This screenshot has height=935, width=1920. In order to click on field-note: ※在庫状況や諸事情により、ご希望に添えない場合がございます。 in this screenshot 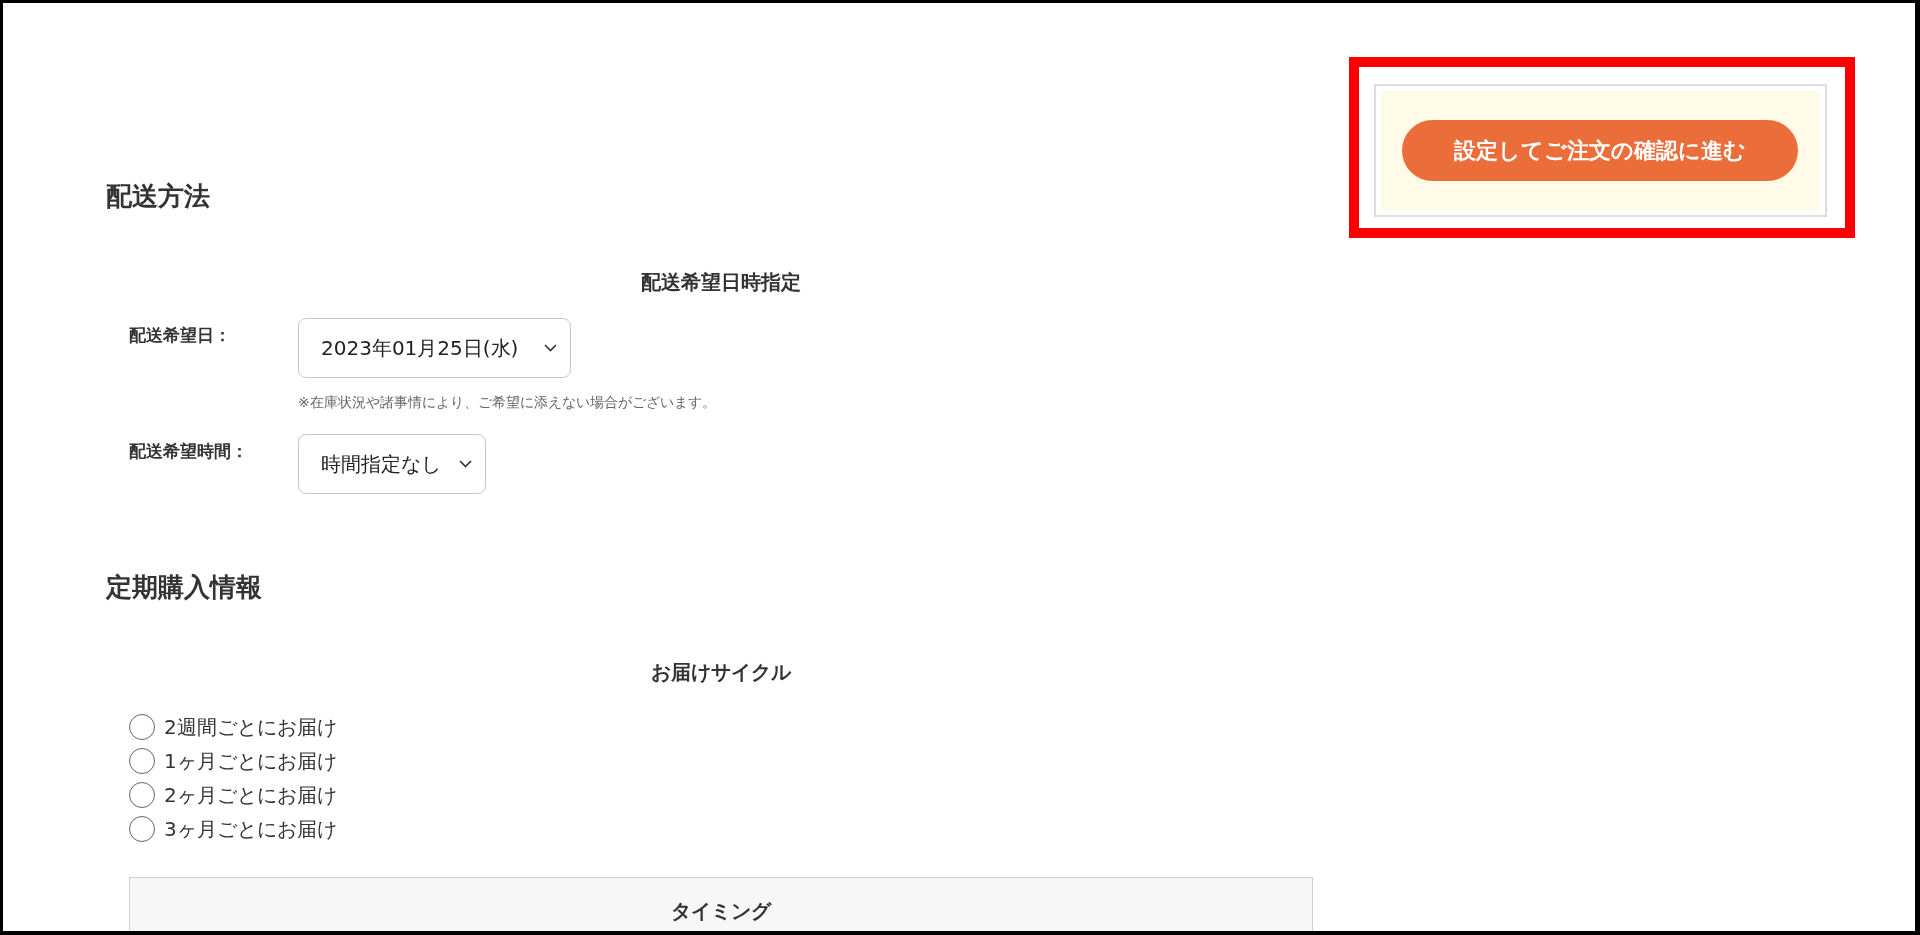, I will do `click(507, 402)`.